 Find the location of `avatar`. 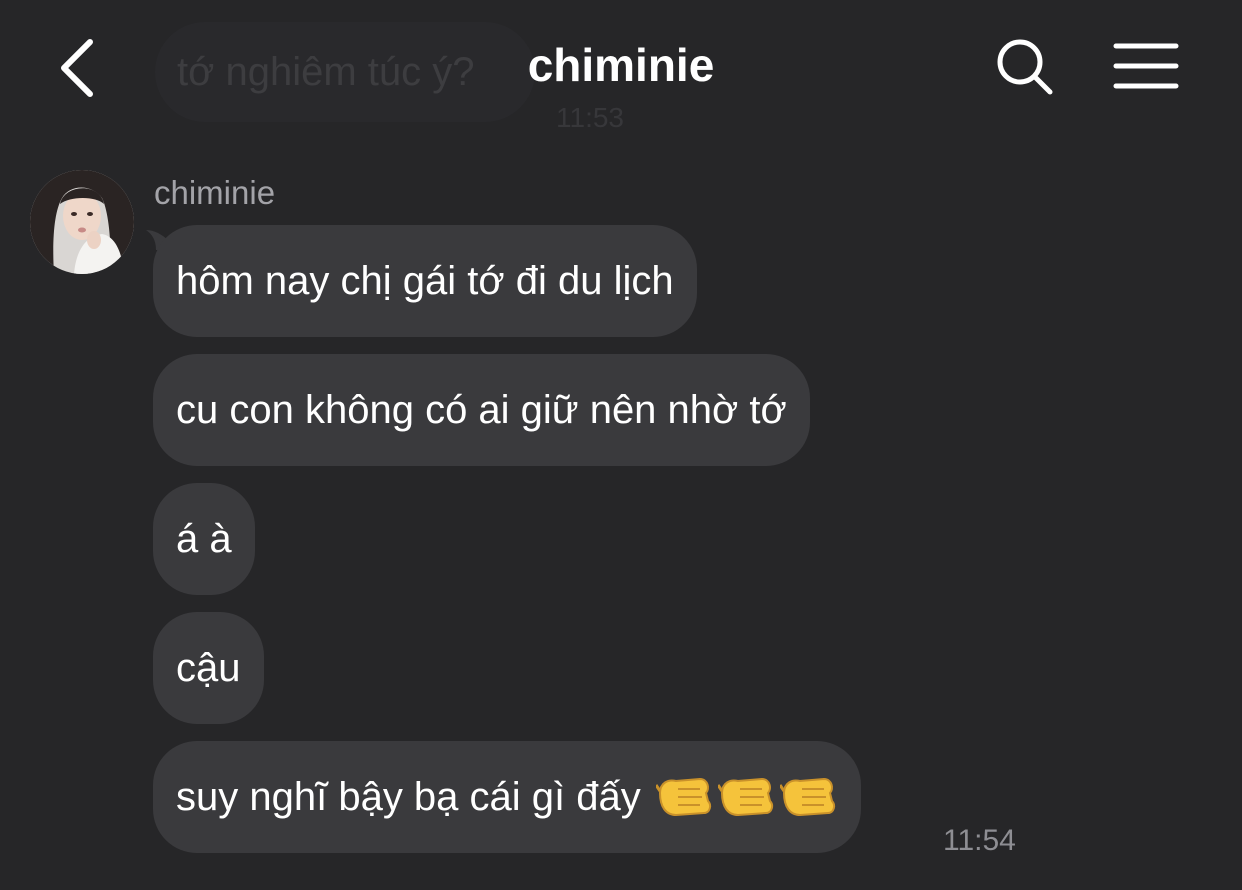

avatar is located at coordinates (82, 222).